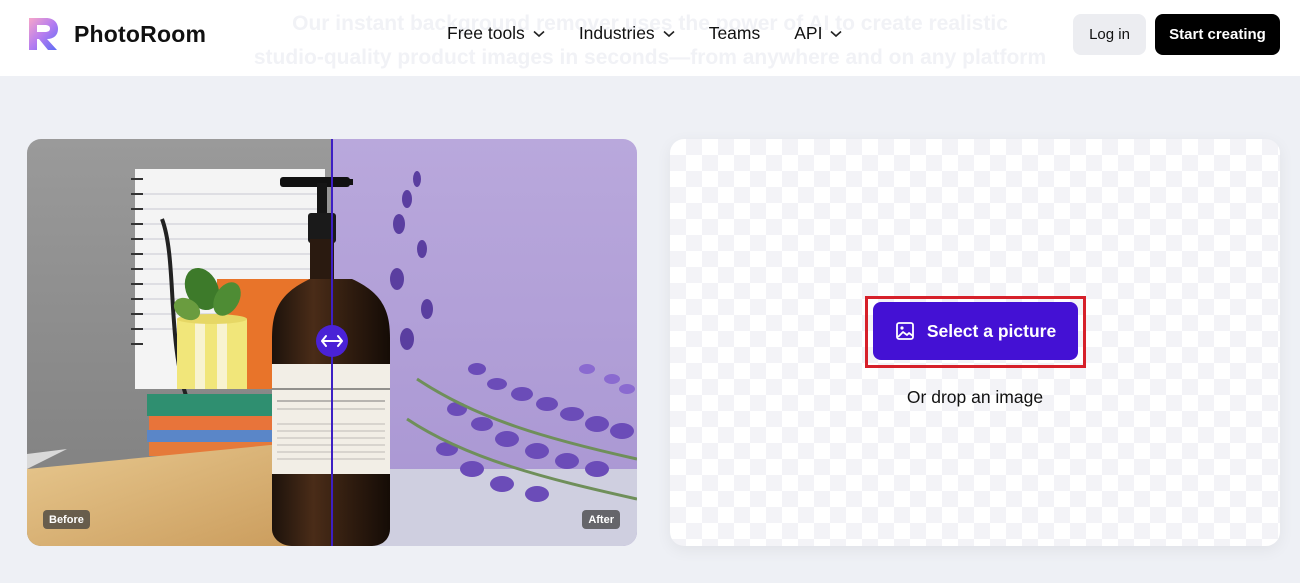 This screenshot has height=583, width=1300. I want to click on menu-free-tools: Free tools, so click(496, 33).